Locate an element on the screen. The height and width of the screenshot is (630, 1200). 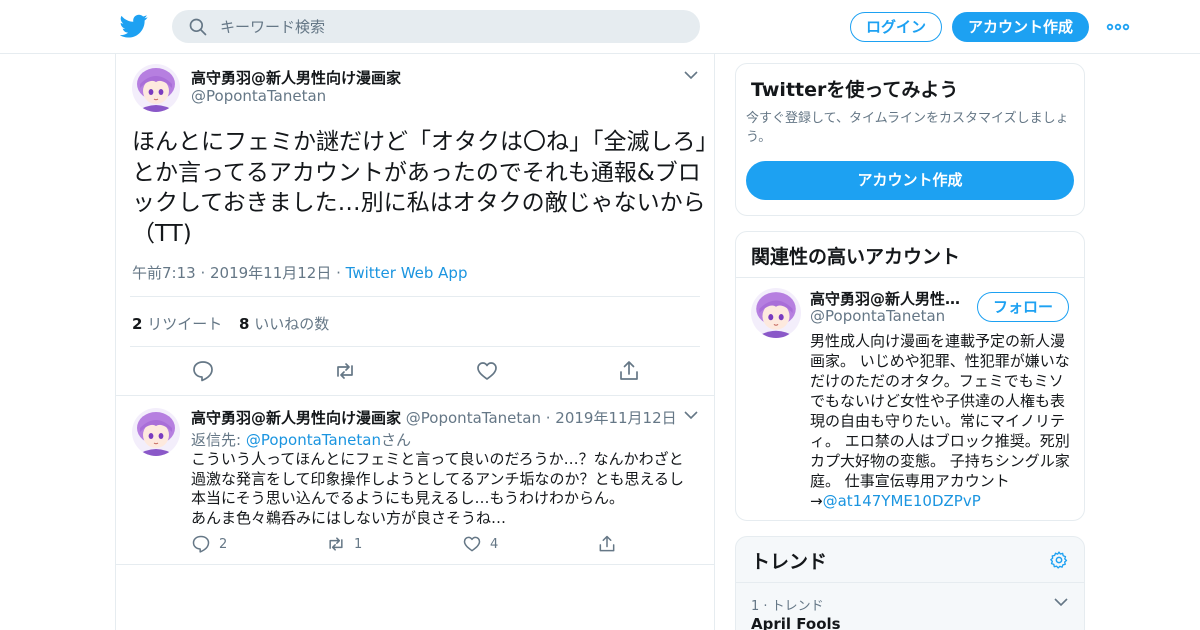
search-input is located at coordinates (450, 26).